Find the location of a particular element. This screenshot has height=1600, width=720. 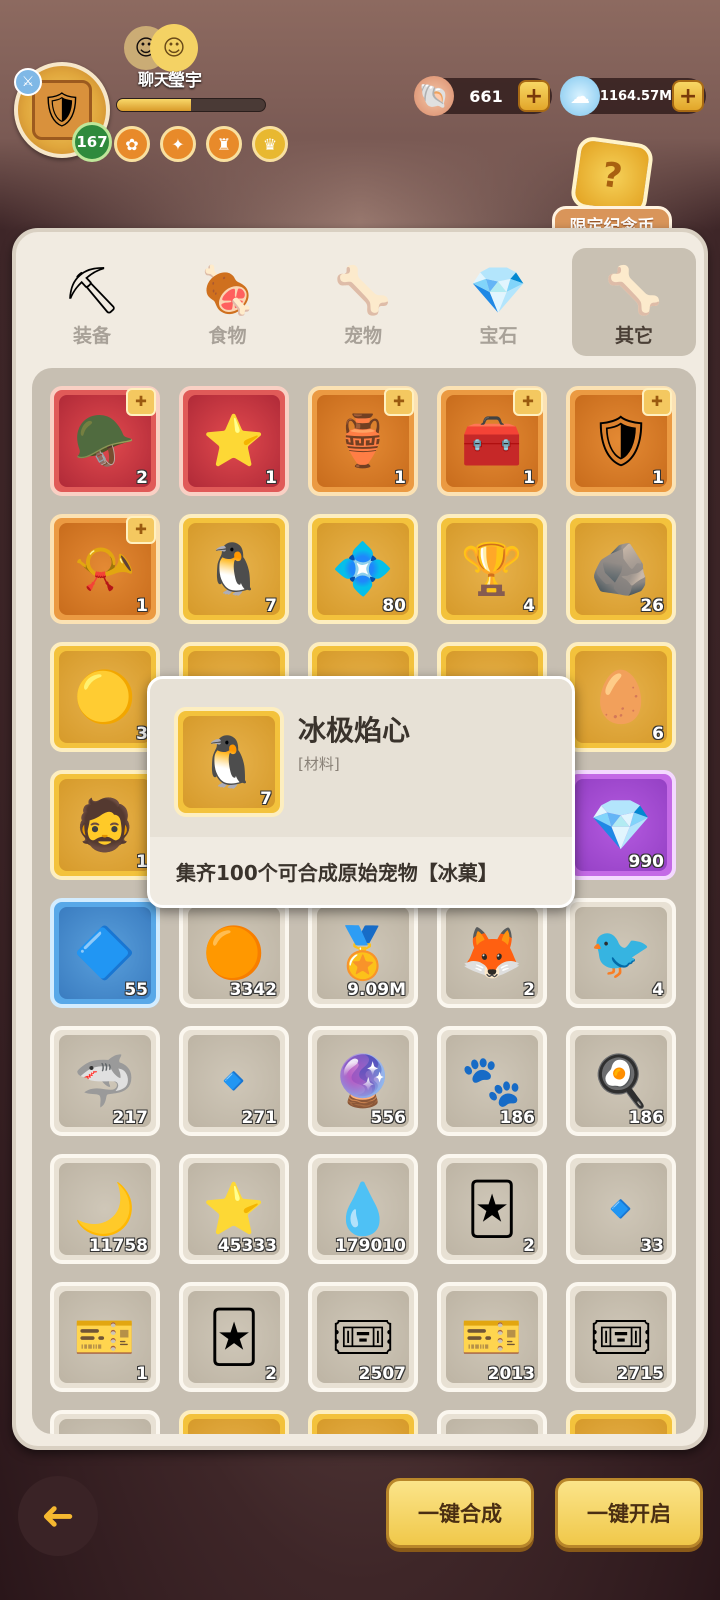

inventory-item: 🐧 7 is located at coordinates (234, 569).